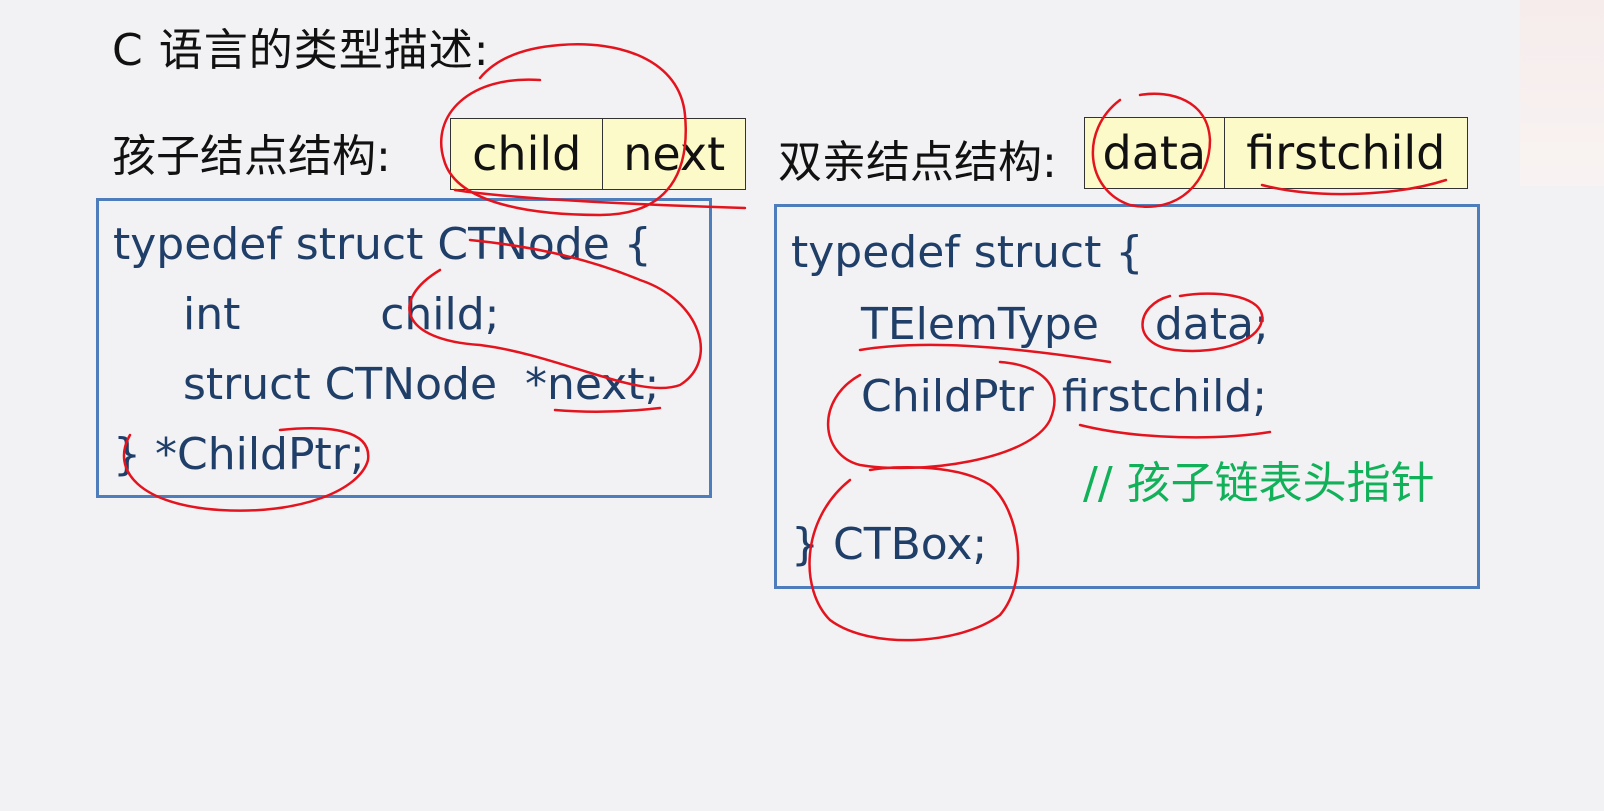 Image resolution: width=1604 pixels, height=811 pixels. What do you see at coordinates (1202, 322) in the screenshot?
I see `annotation-loop-data` at bounding box center [1202, 322].